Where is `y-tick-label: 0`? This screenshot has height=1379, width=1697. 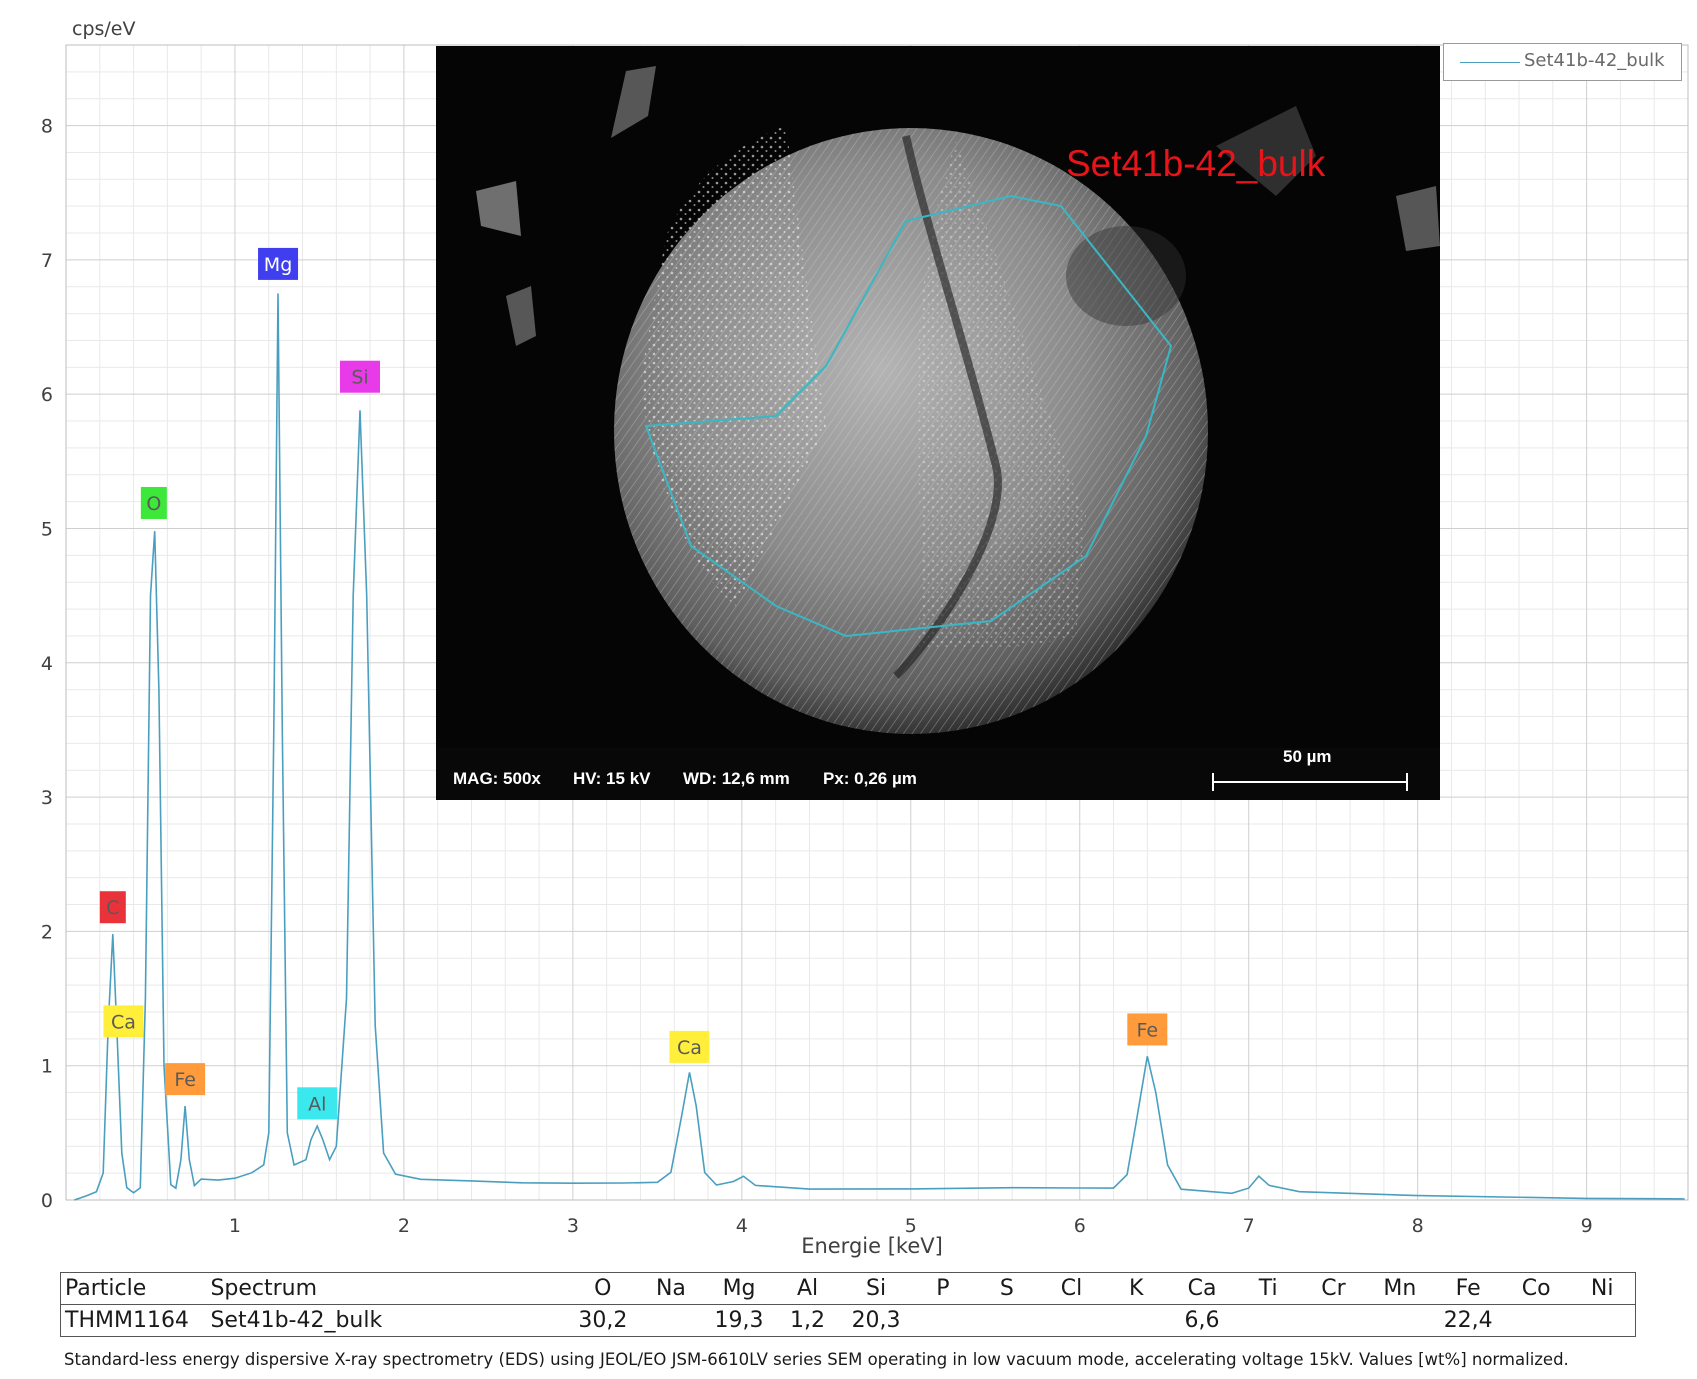 y-tick-label: 0 is located at coordinates (47, 1201).